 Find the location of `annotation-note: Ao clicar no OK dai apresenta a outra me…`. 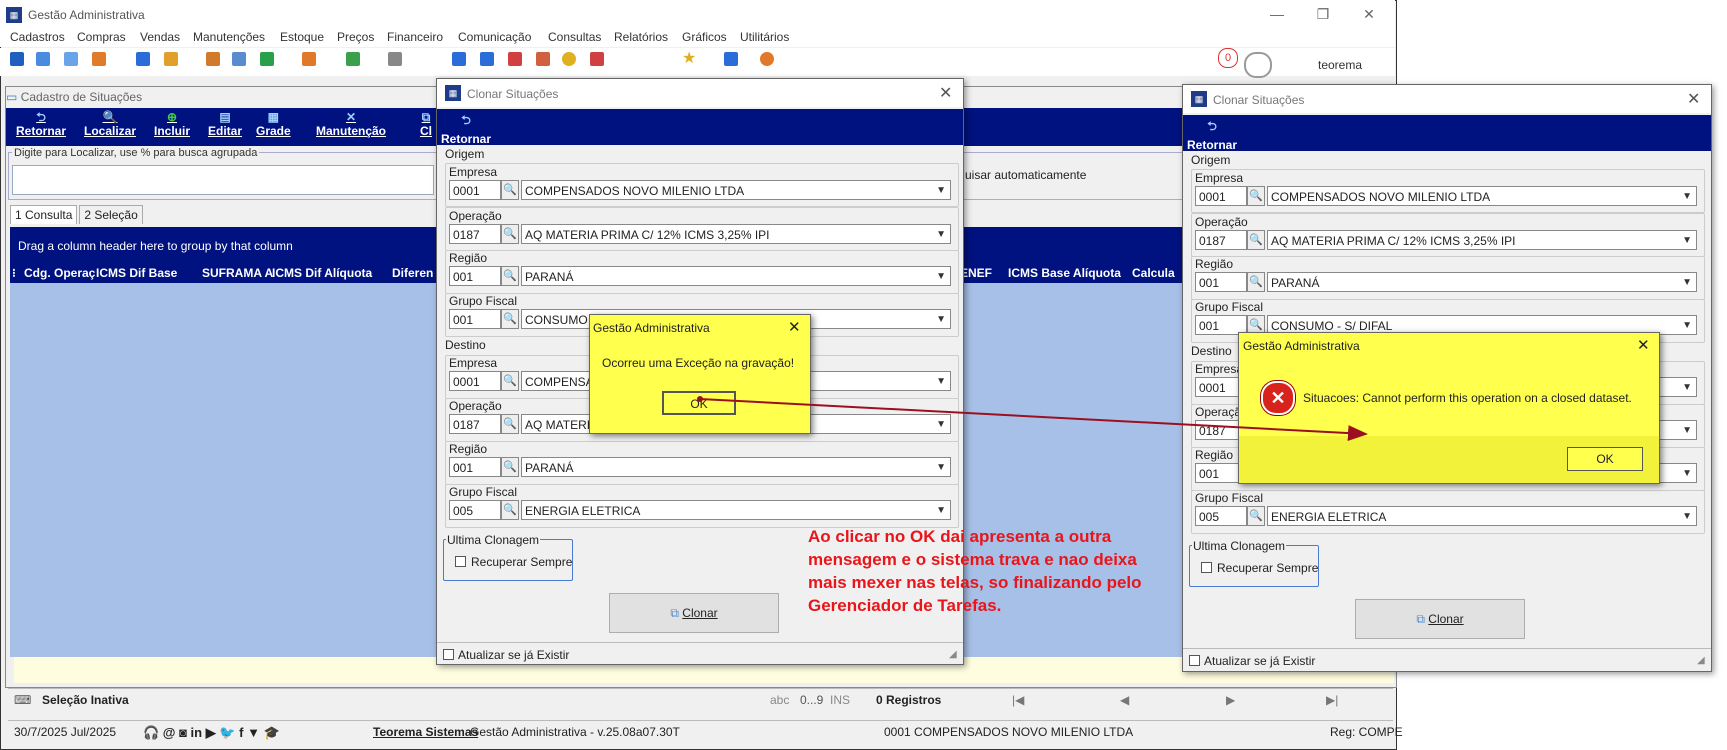

annotation-note: Ao clicar no OK dai apresenta a outra me… is located at coordinates (975, 571).